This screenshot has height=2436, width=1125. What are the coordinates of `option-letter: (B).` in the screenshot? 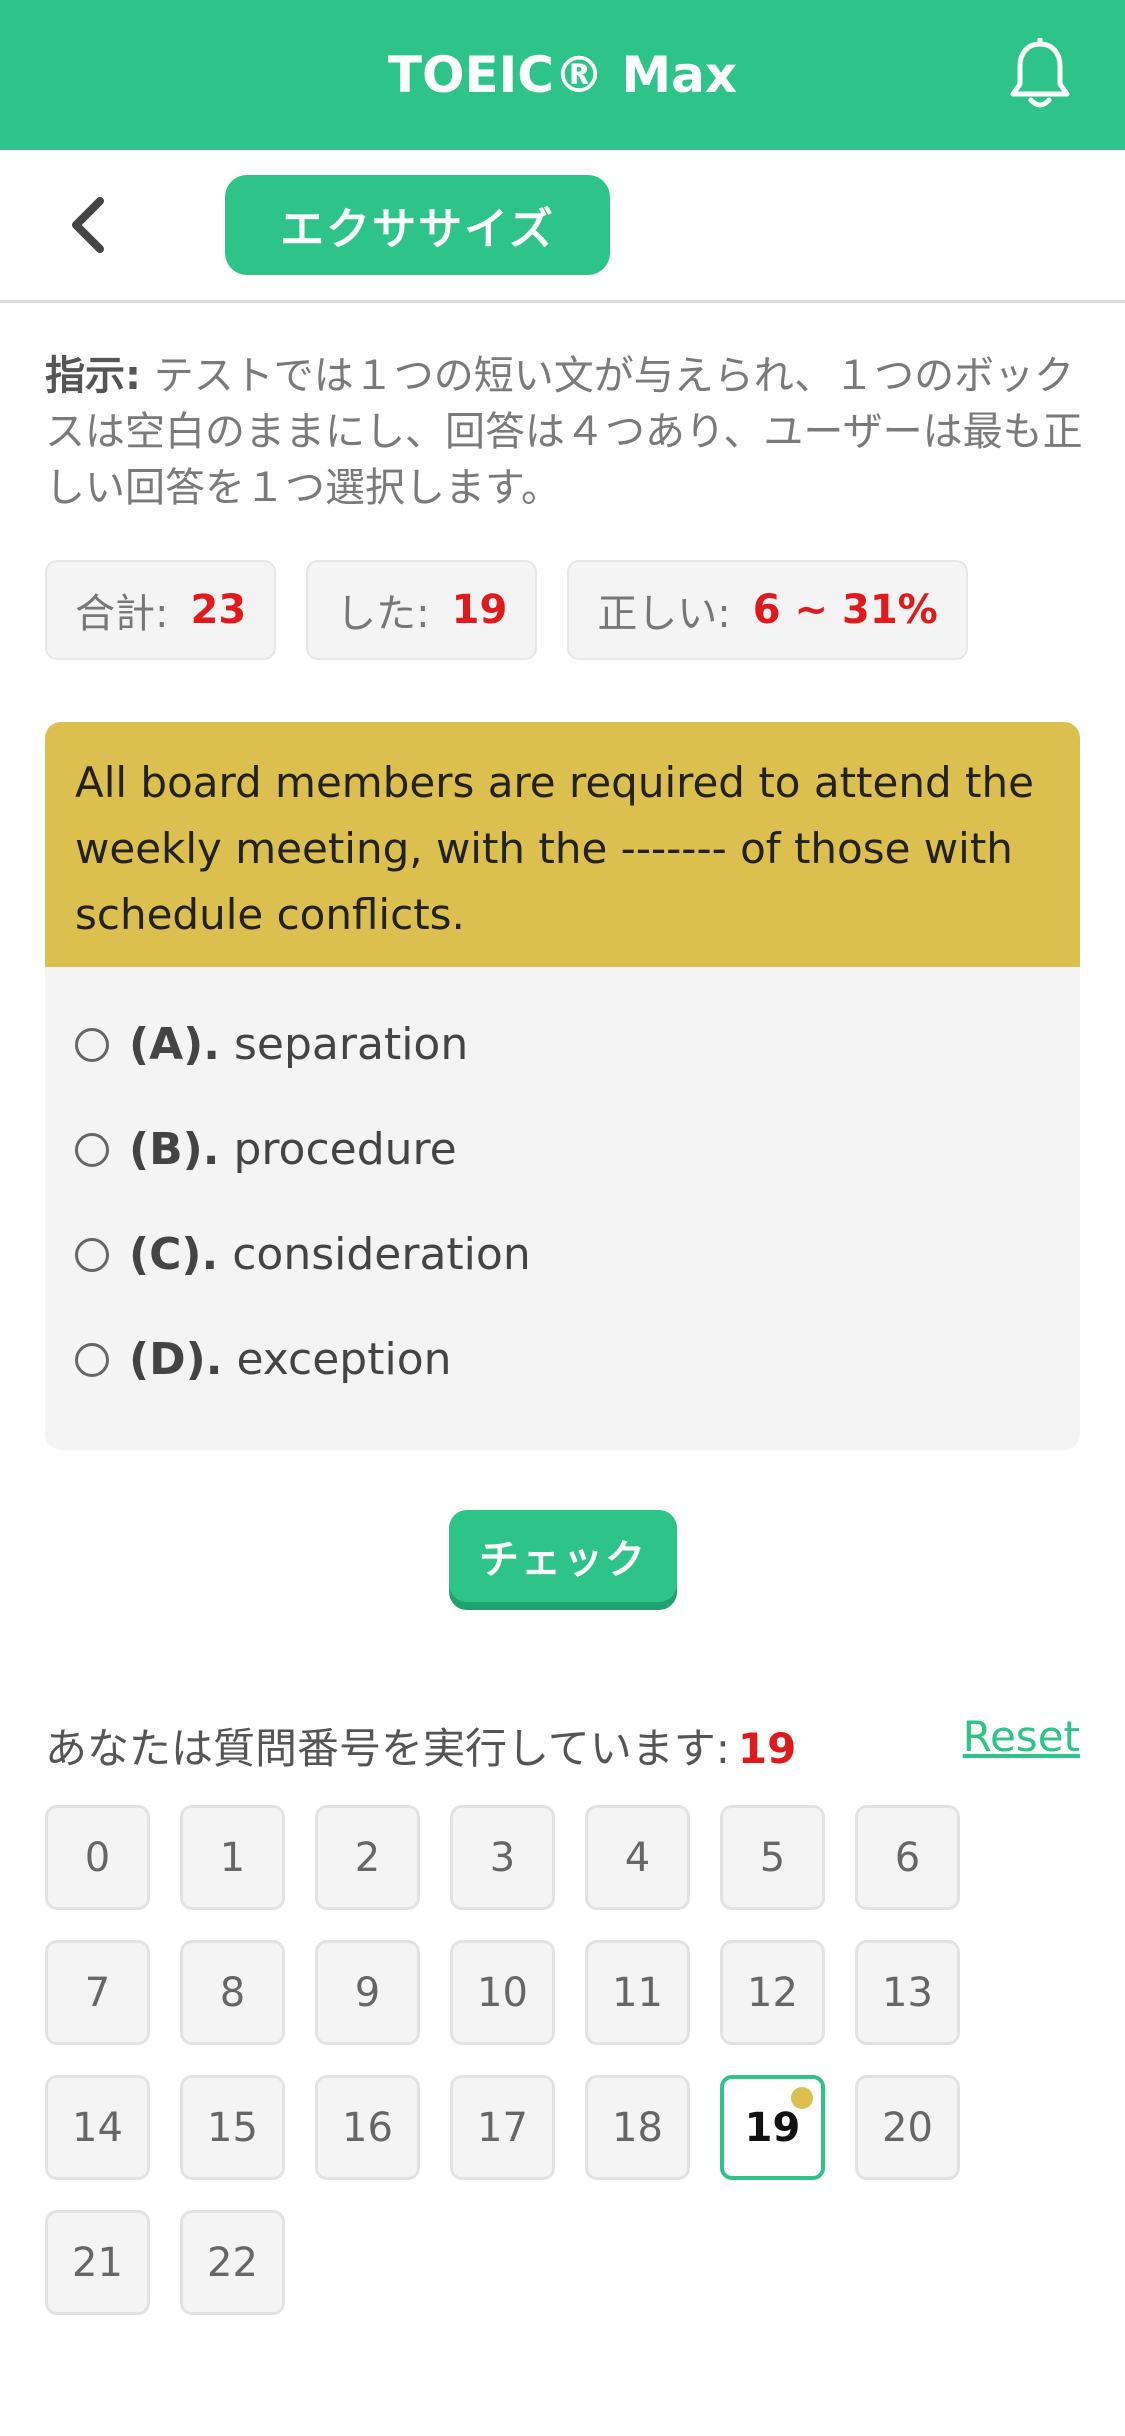 It's located at (174, 1149).